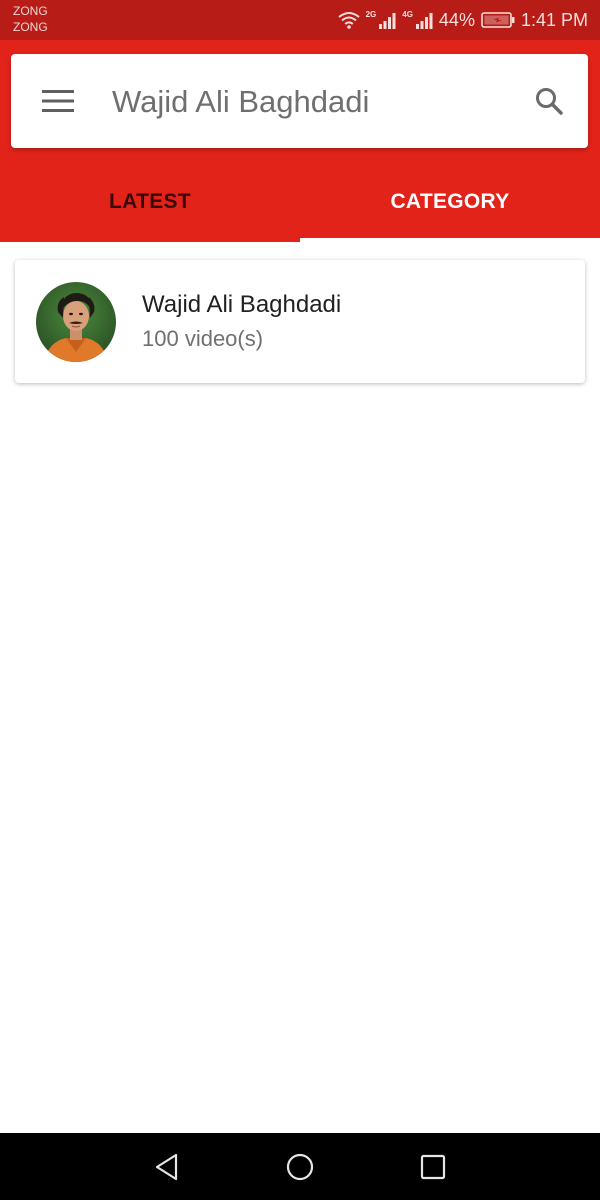 The height and width of the screenshot is (1200, 600). Describe the element at coordinates (498, 20) in the screenshot. I see `battery-icon` at that location.